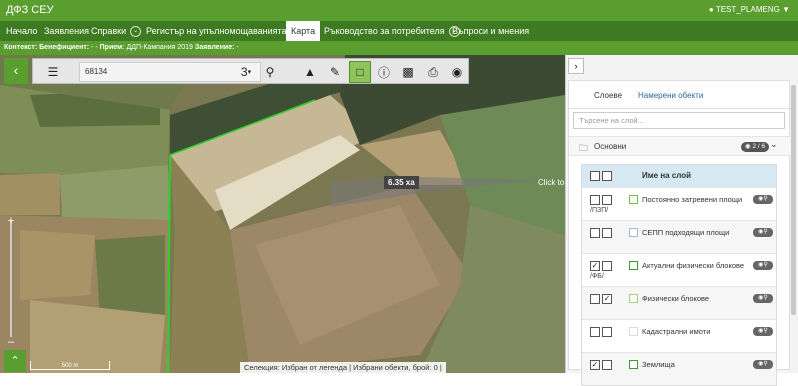 The height and width of the screenshot is (386, 798). What do you see at coordinates (711, 9) in the screenshot?
I see `user-icon: ●` at bounding box center [711, 9].